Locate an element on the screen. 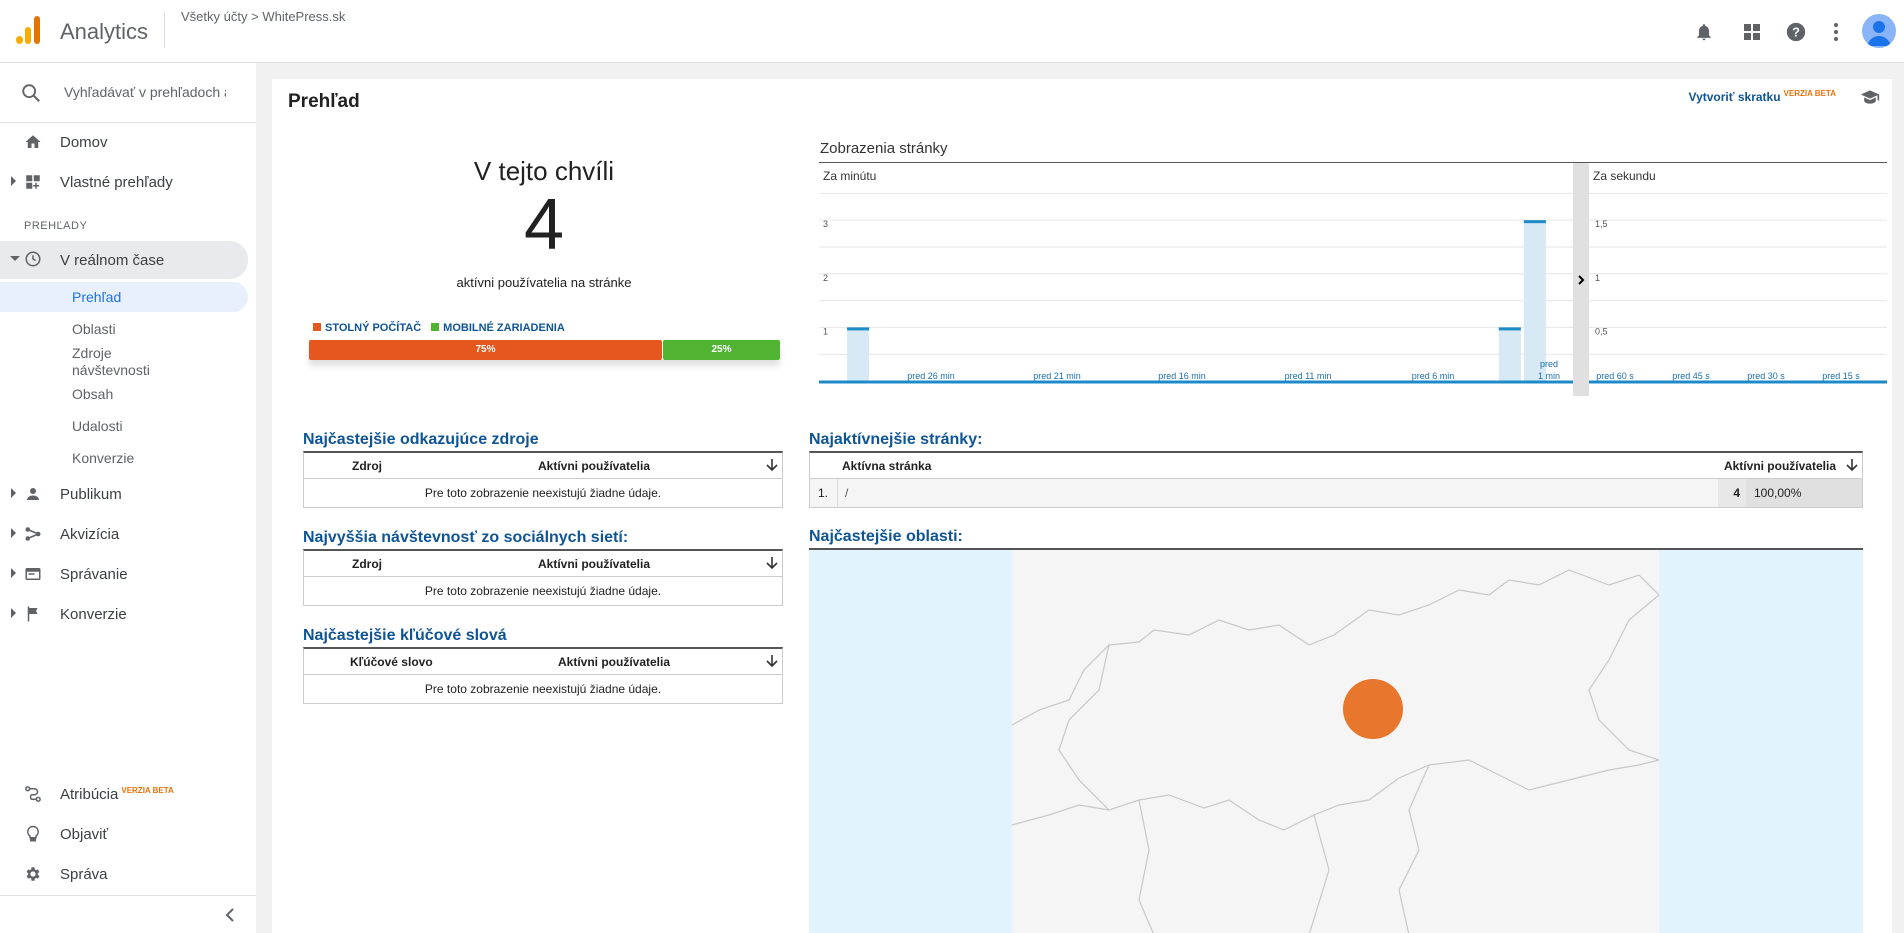 The image size is (1904, 933). sidebar-item-attribution: Atribúcia VERZIA BETA is located at coordinates (128, 794).